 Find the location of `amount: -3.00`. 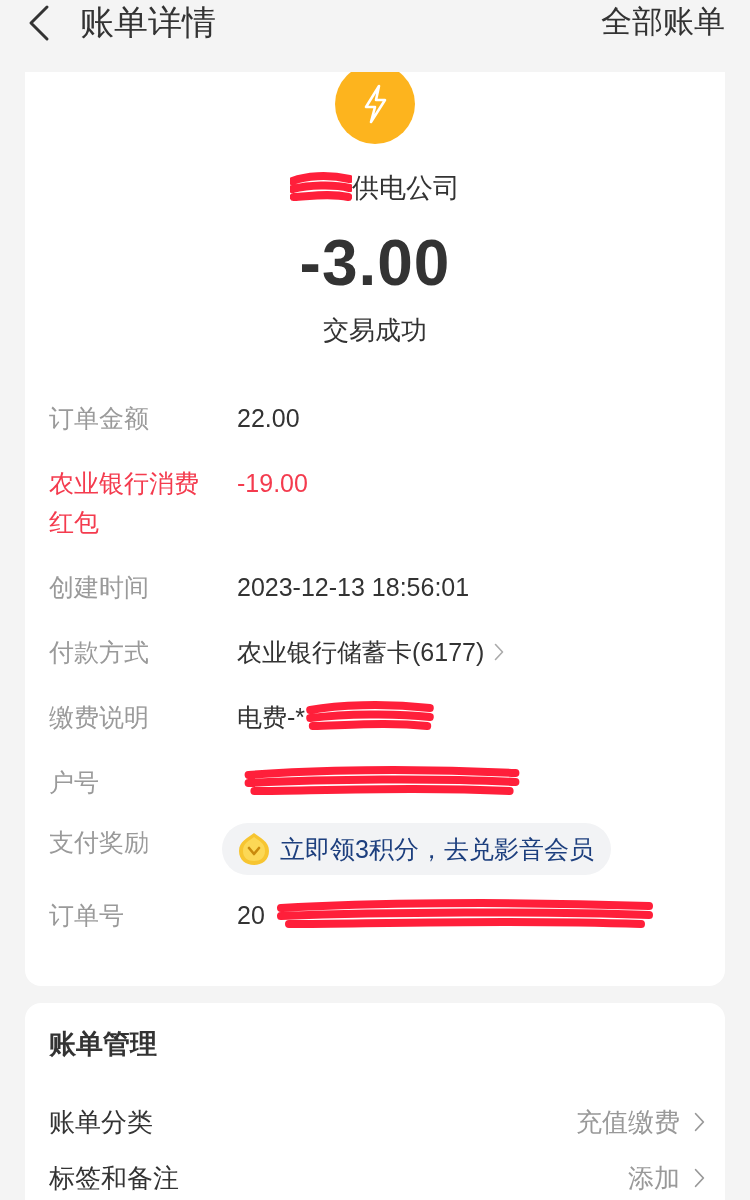

amount: -3.00 is located at coordinates (375, 263).